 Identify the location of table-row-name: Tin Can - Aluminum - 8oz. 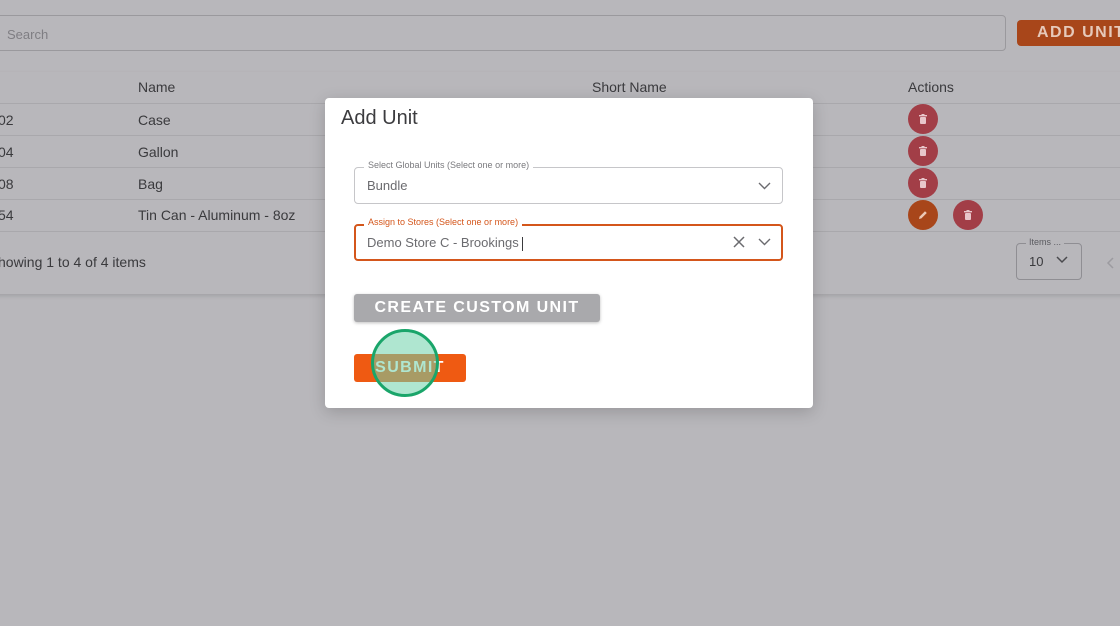
(217, 215).